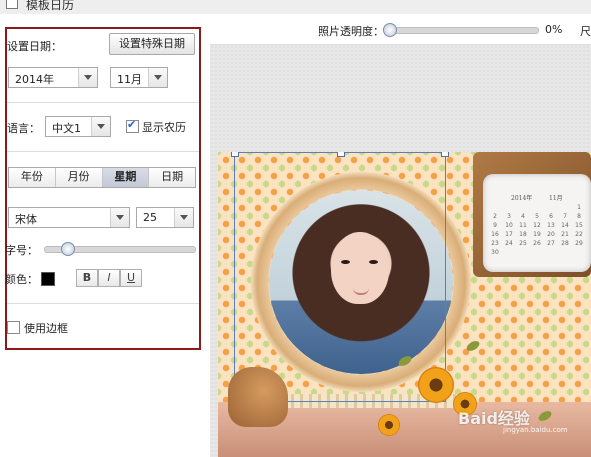  What do you see at coordinates (509, 216) in the screenshot?
I see `calendar-day: 3` at bounding box center [509, 216].